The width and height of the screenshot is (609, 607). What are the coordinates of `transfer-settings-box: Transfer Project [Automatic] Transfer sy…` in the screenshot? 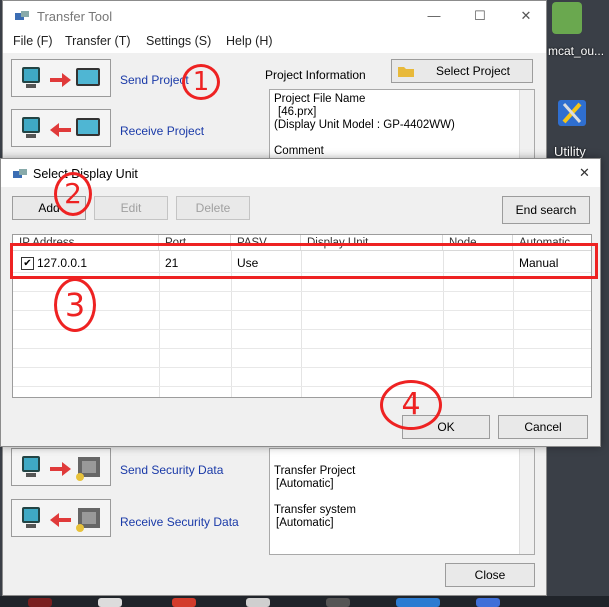 It's located at (402, 501).